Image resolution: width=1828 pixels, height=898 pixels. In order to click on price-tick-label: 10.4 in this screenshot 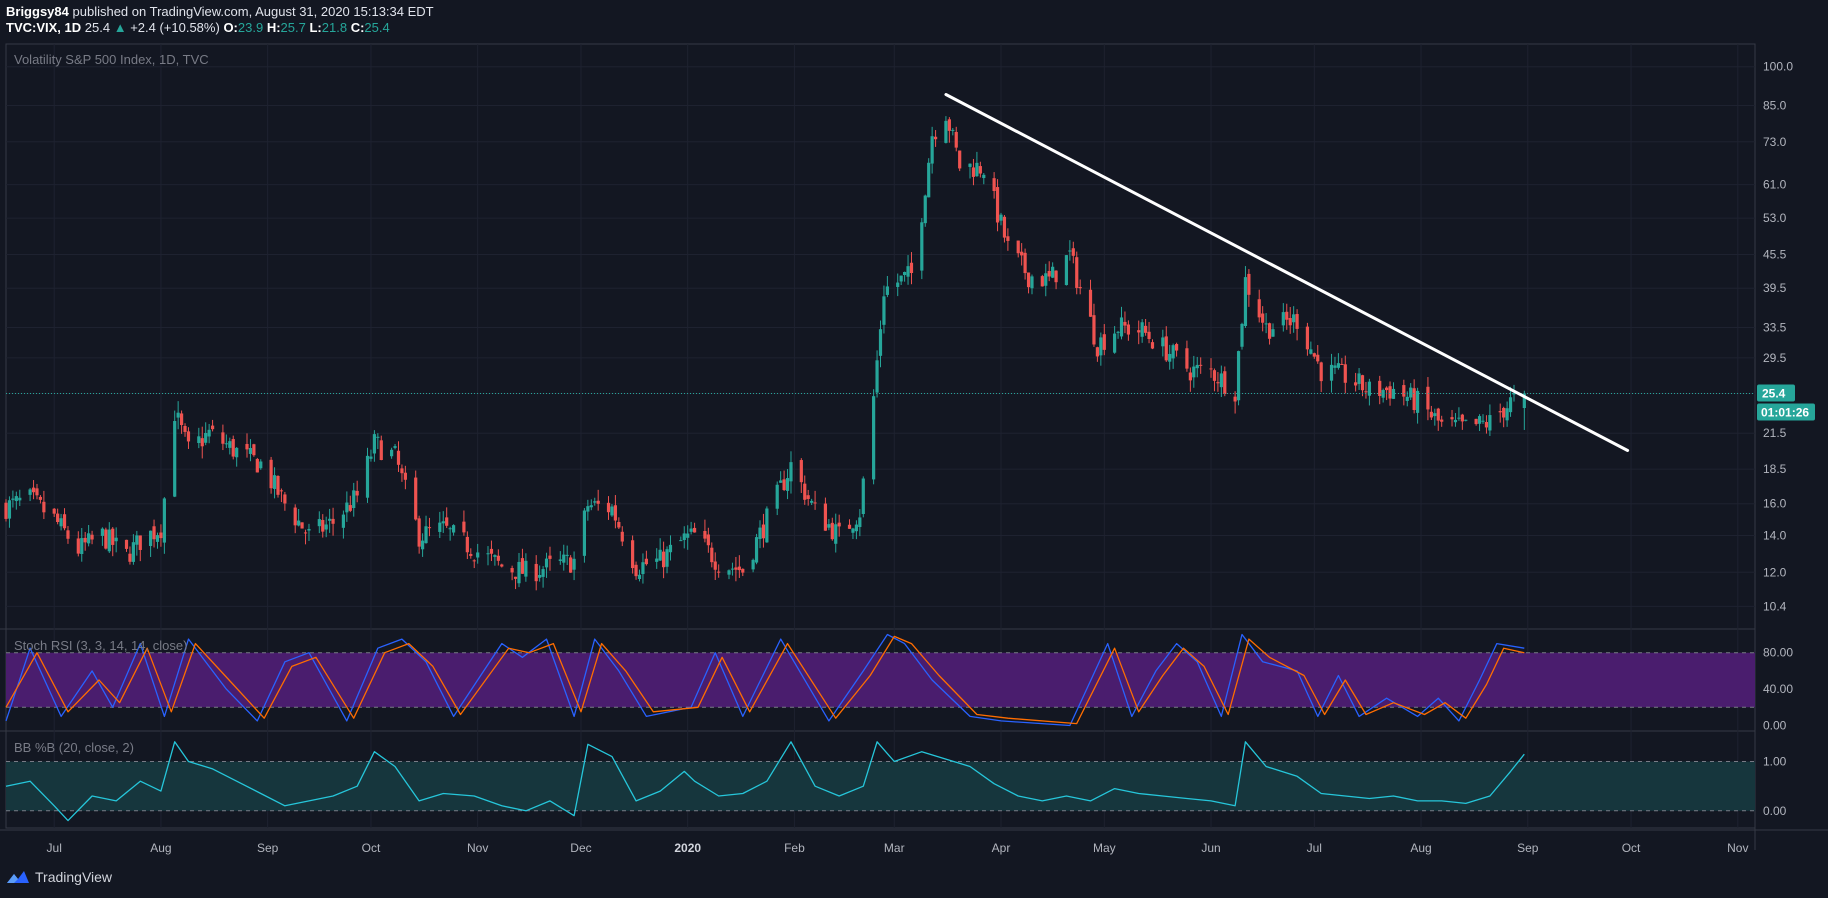, I will do `click(1775, 606)`.